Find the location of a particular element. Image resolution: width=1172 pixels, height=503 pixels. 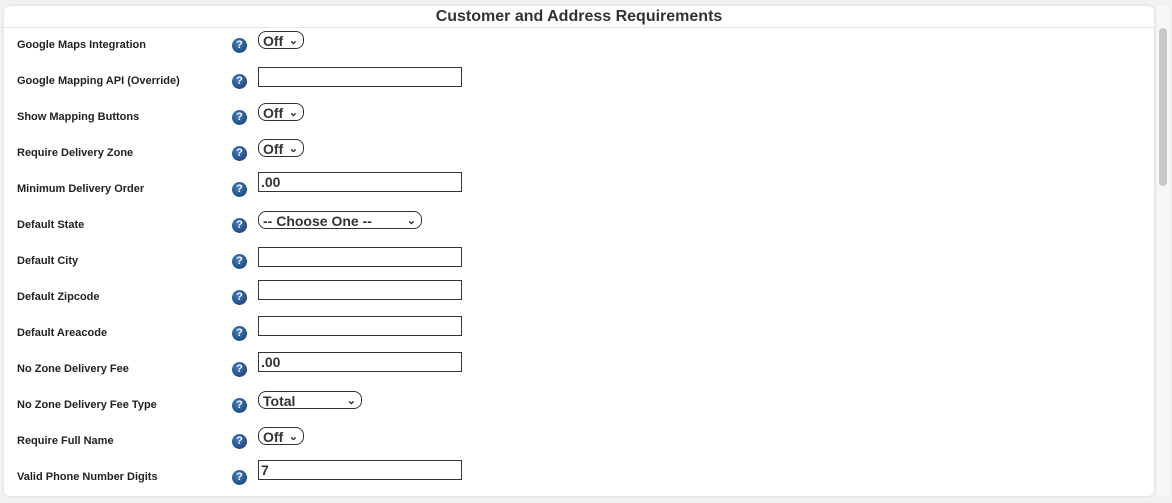

row-no-zone-delivery-fee: No Zone Delivery Fee ? .00 is located at coordinates (579, 369).